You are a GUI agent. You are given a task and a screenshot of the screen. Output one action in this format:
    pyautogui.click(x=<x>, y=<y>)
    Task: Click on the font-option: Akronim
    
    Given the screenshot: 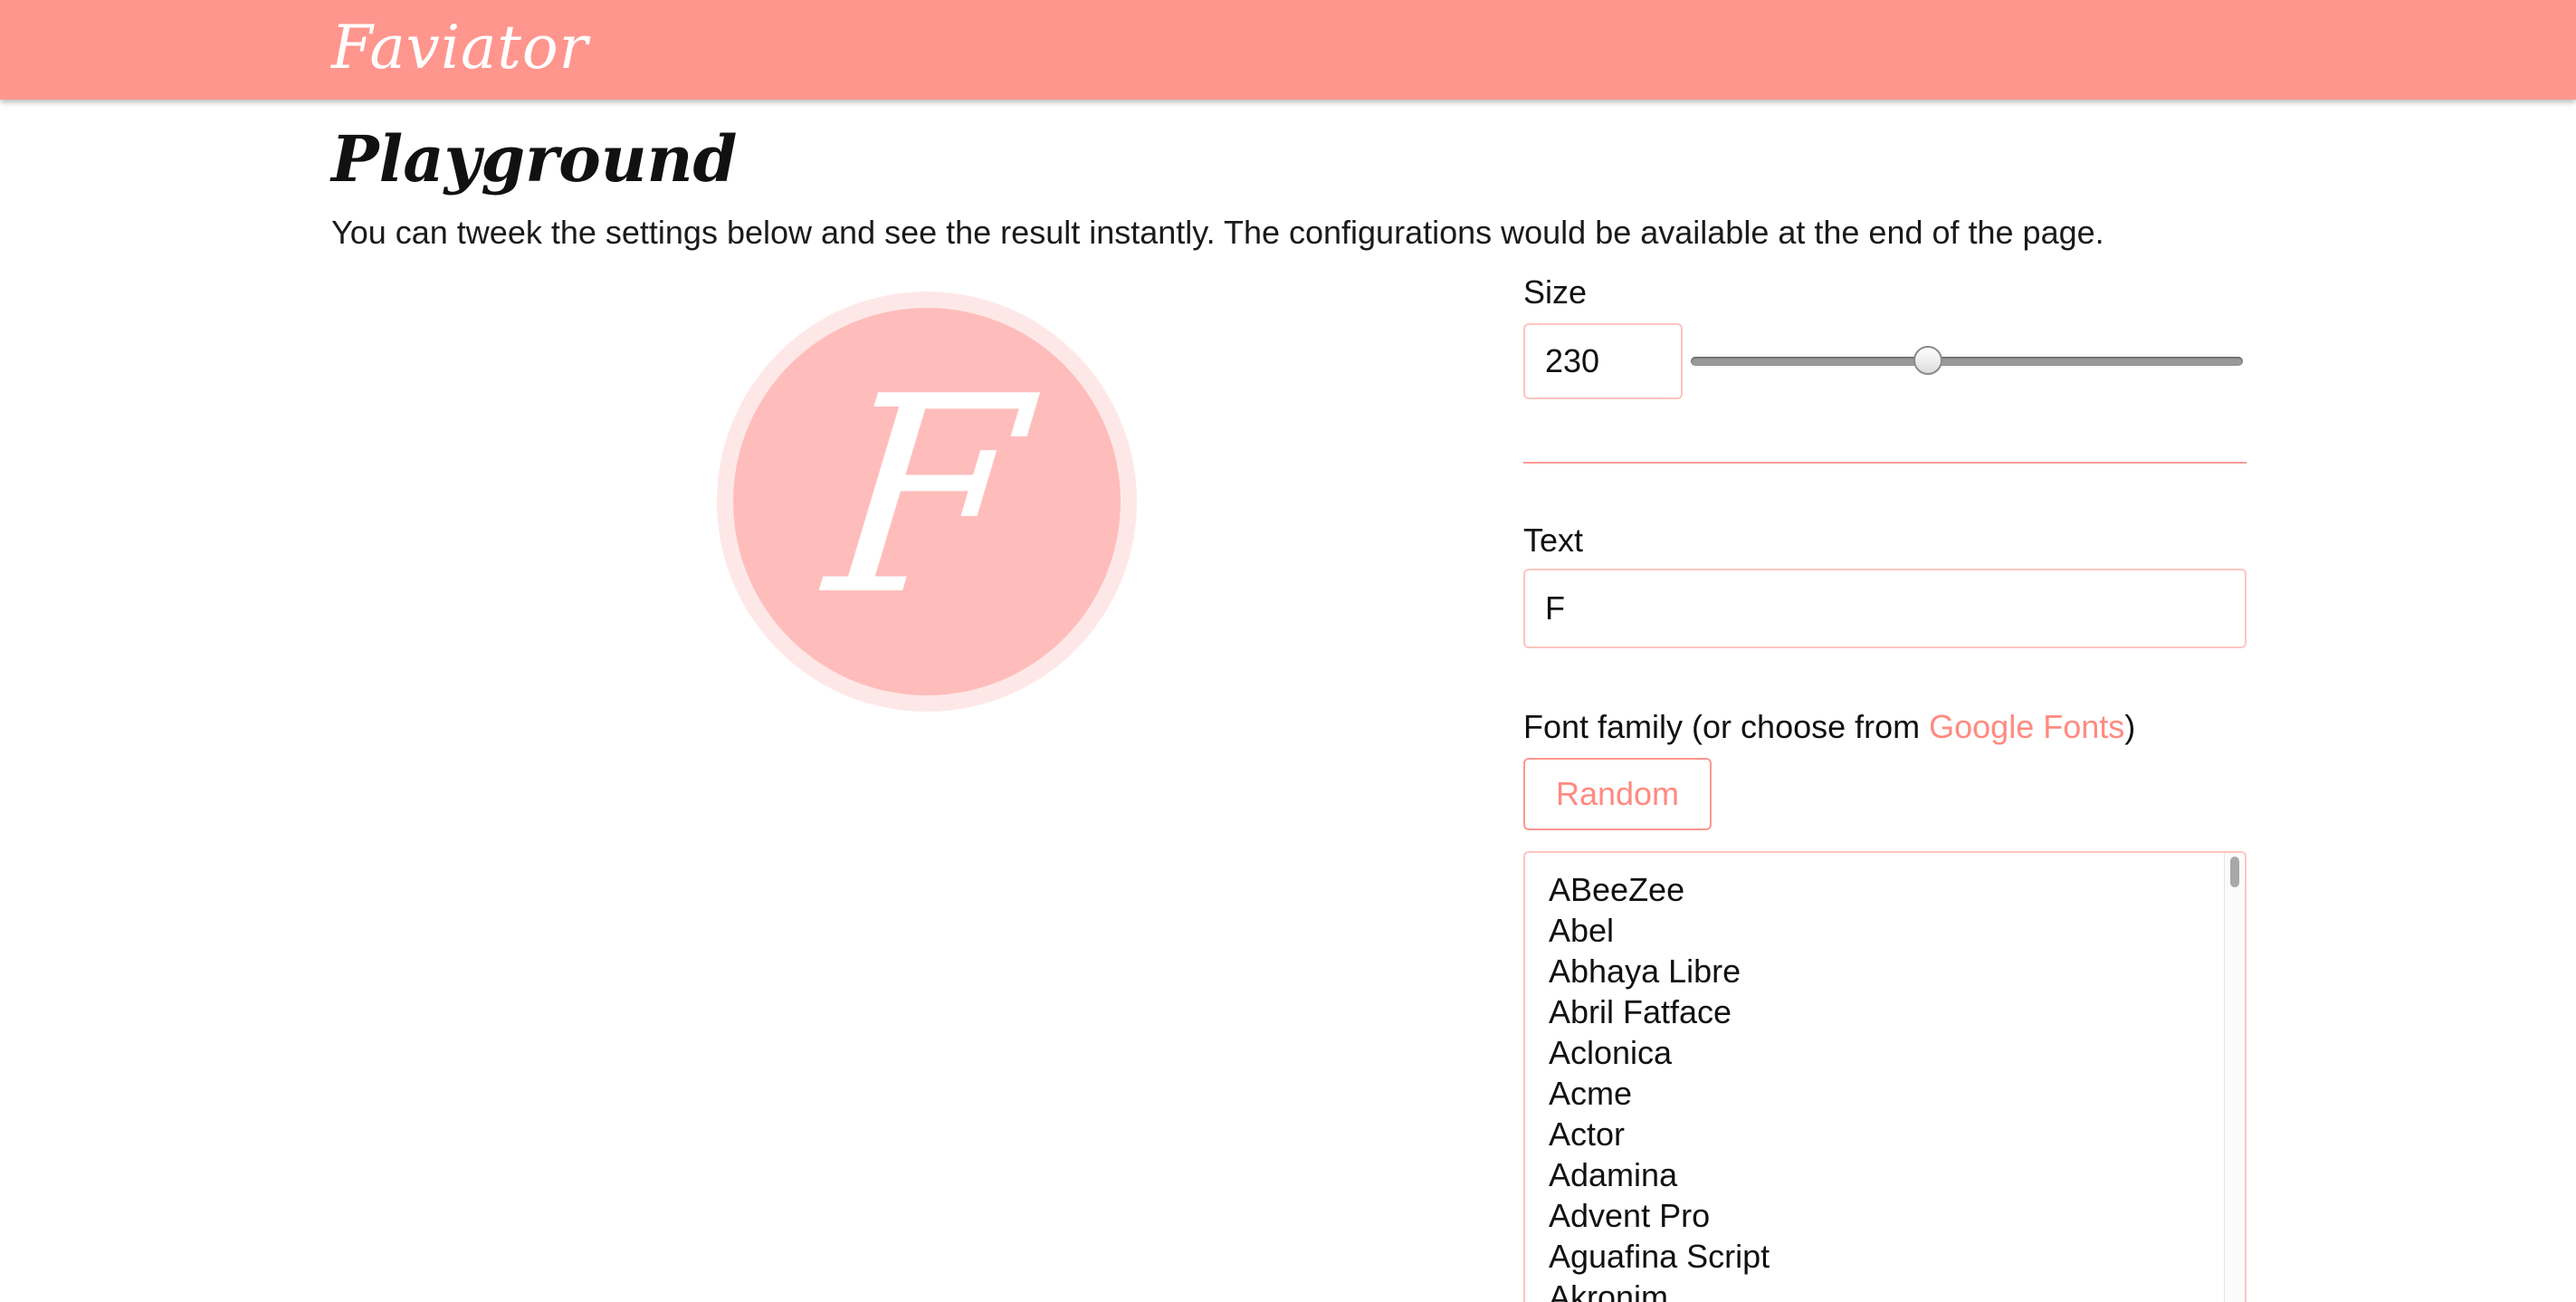 What is the action you would take?
    pyautogui.click(x=1659, y=1289)
    